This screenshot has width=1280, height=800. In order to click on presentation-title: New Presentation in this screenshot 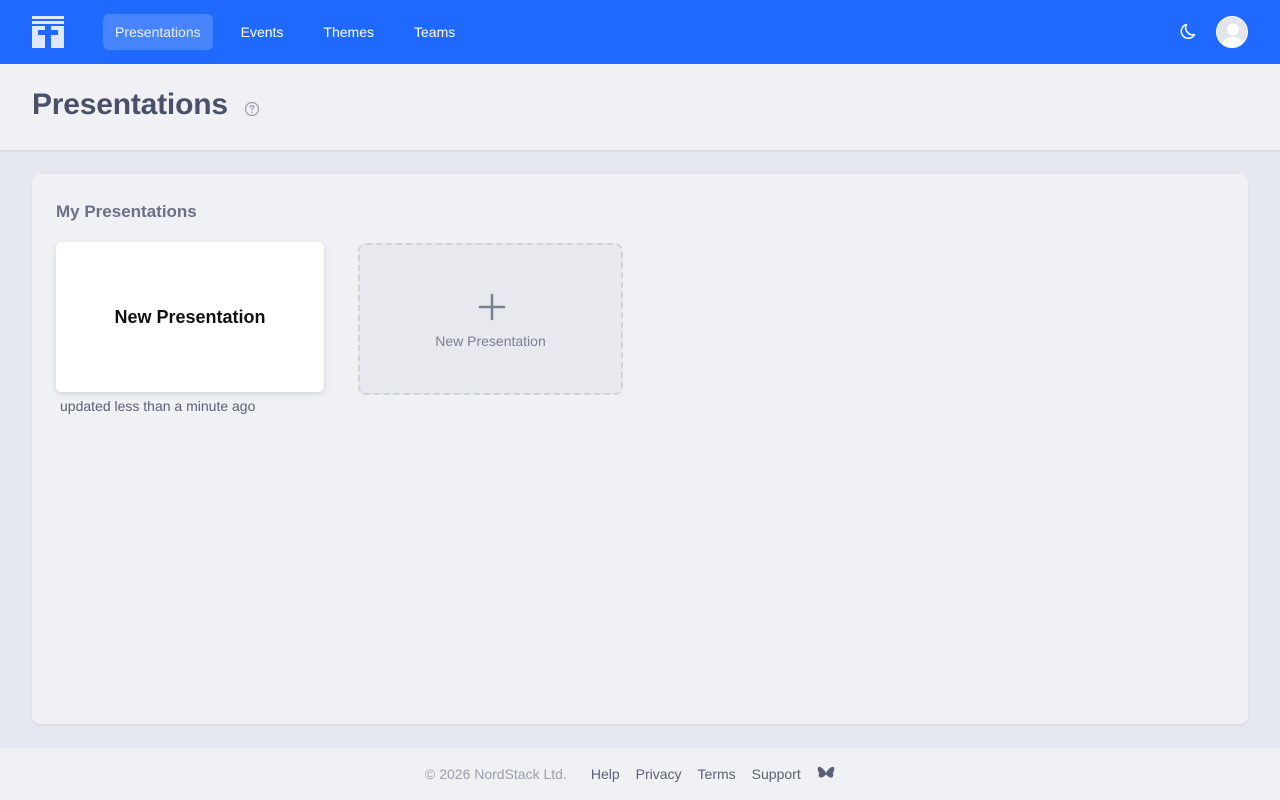, I will do `click(190, 316)`.